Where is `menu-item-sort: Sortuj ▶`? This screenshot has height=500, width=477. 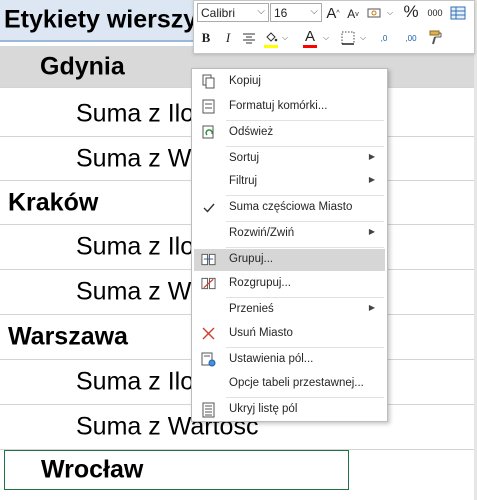 menu-item-sort: Sortuj ▶ is located at coordinates (289, 159).